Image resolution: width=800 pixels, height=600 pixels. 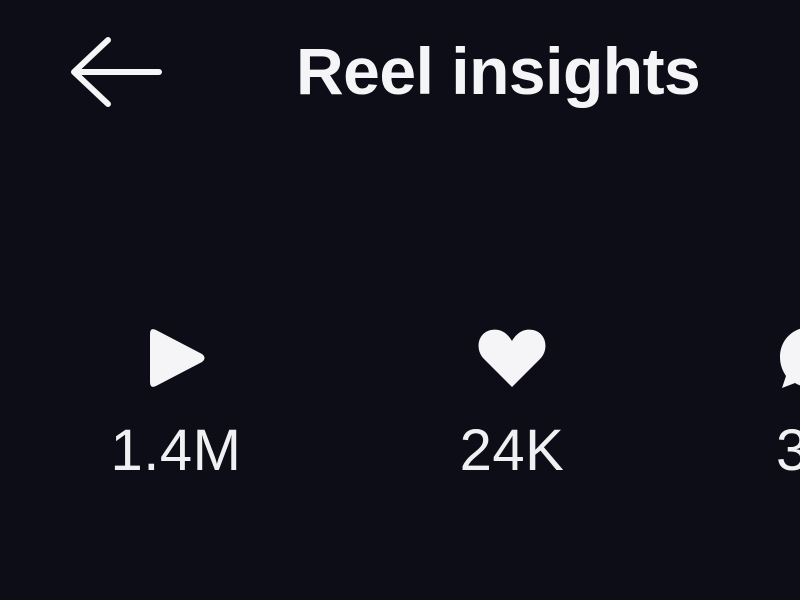 I want to click on back-button, so click(x=114, y=72).